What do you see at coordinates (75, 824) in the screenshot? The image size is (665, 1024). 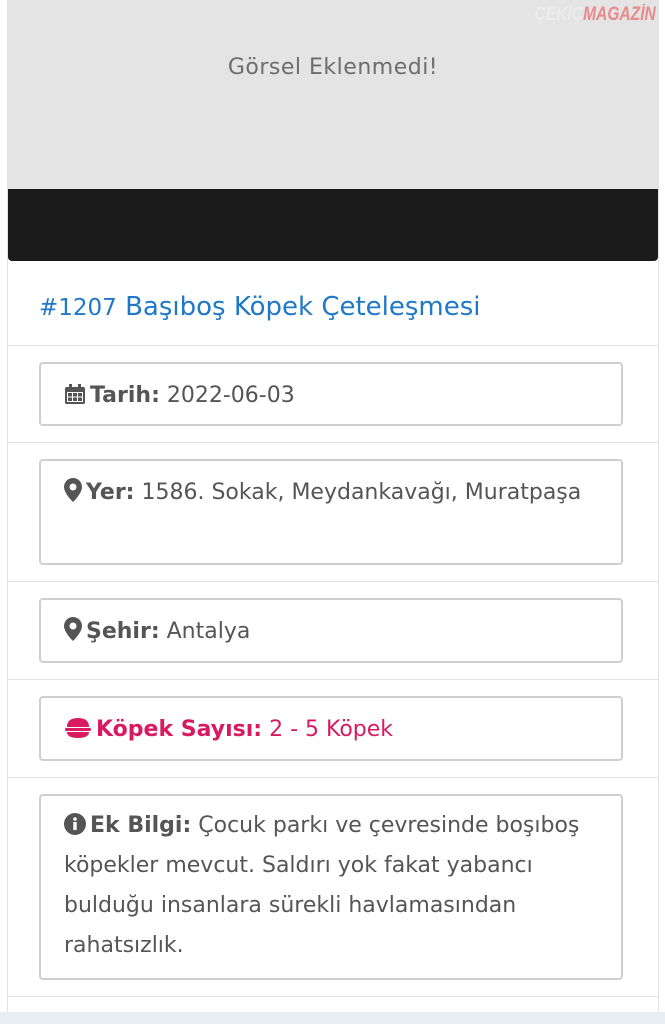 I see `info-circle-icon` at bounding box center [75, 824].